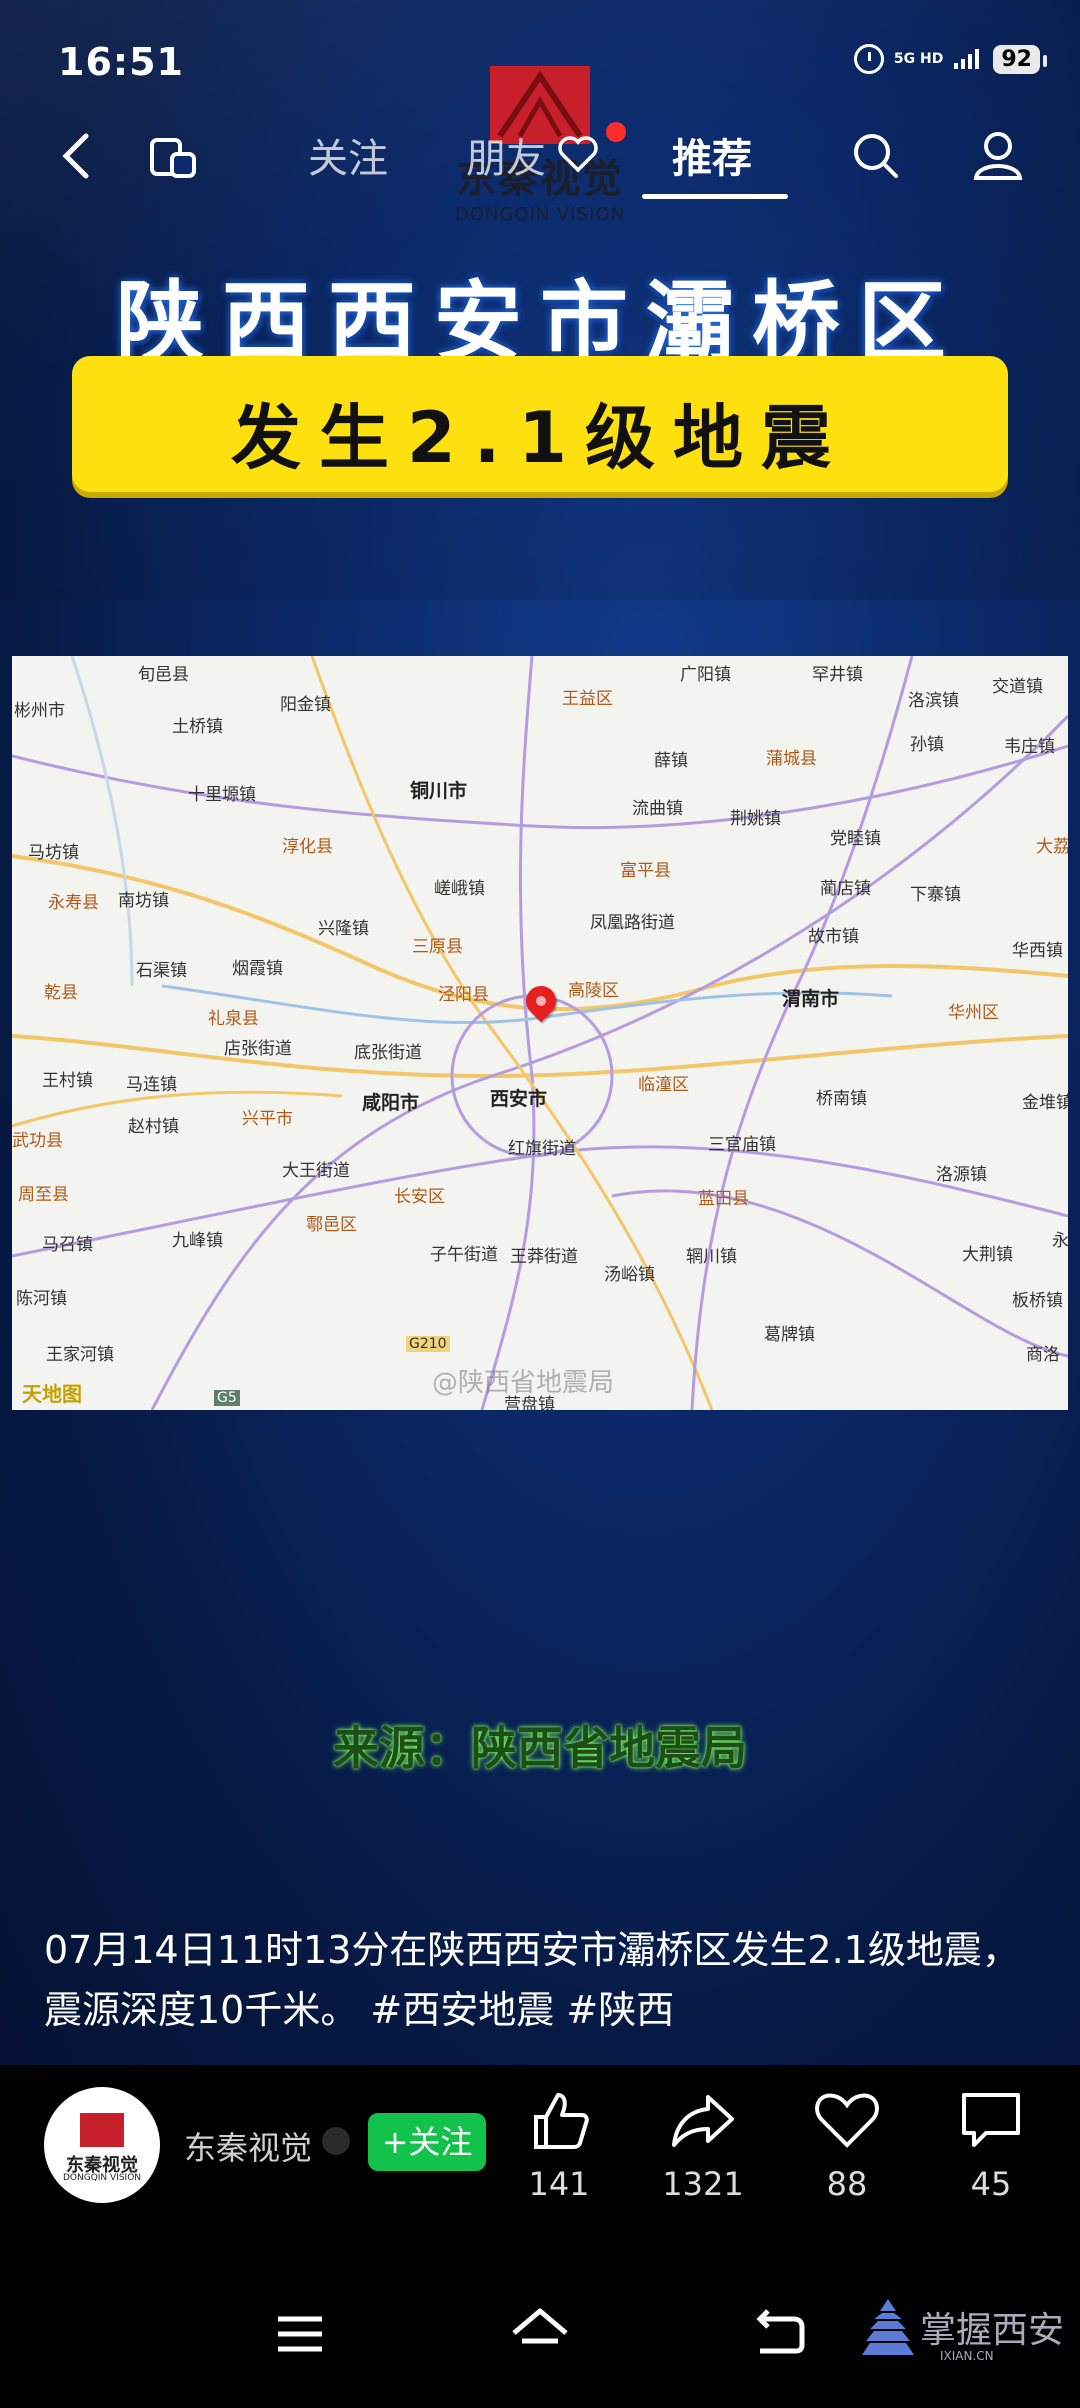 The image size is (1080, 2408). What do you see at coordinates (67, 1245) in the screenshot?
I see `map-label: 马召镇` at bounding box center [67, 1245].